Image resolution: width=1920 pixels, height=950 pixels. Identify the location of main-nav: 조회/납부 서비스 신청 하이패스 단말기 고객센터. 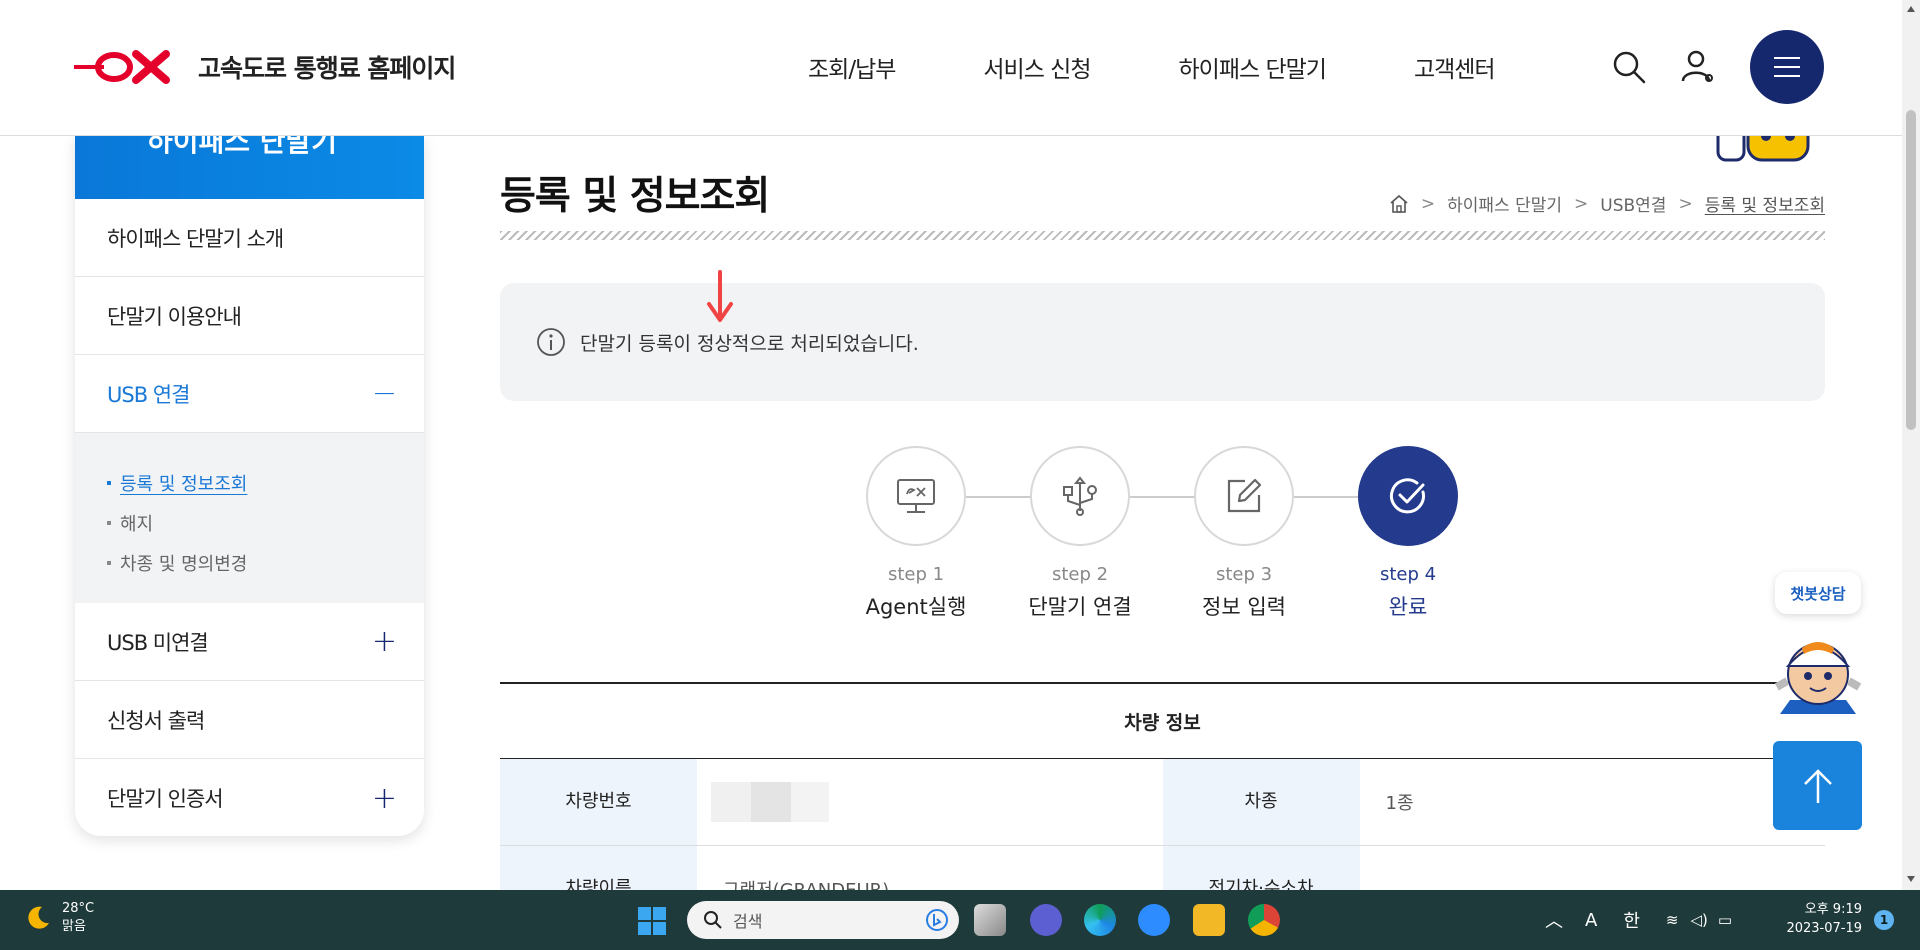
(1195, 67).